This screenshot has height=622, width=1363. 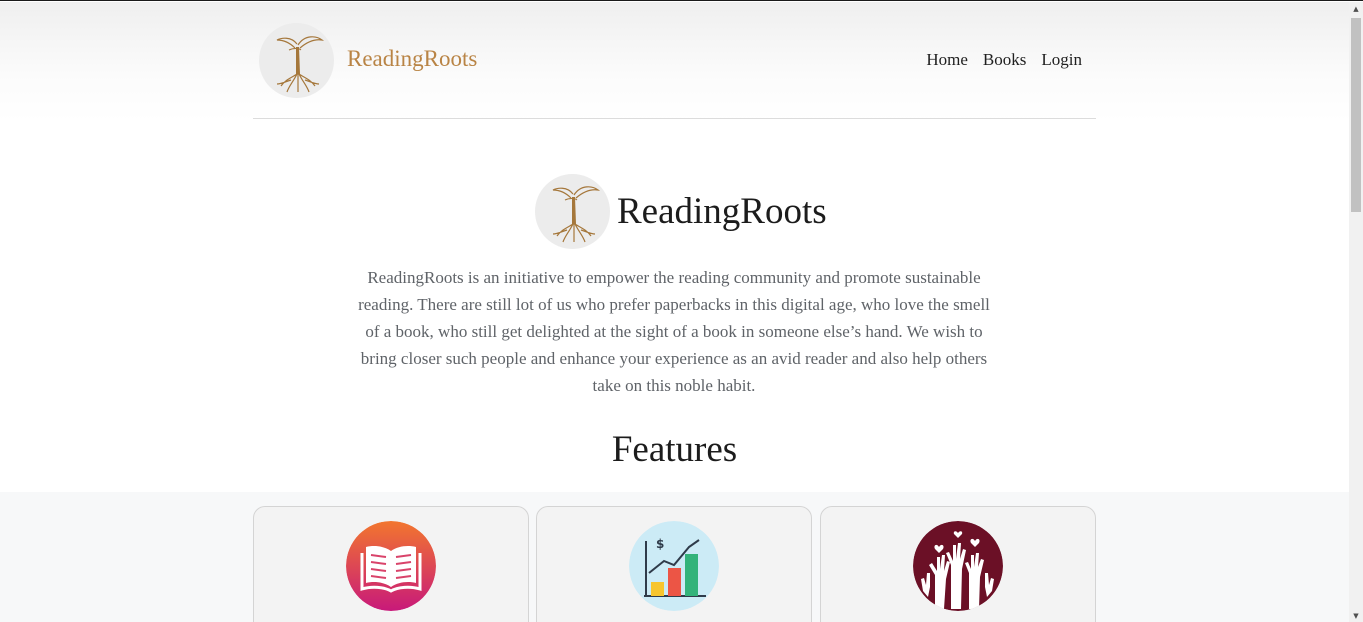 I want to click on hero-logo, so click(x=572, y=211).